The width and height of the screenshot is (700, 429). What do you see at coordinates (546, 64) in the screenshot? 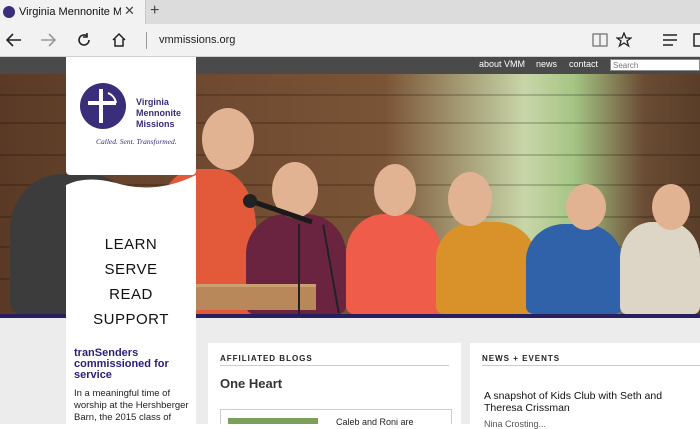
I see `news-link: news` at bounding box center [546, 64].